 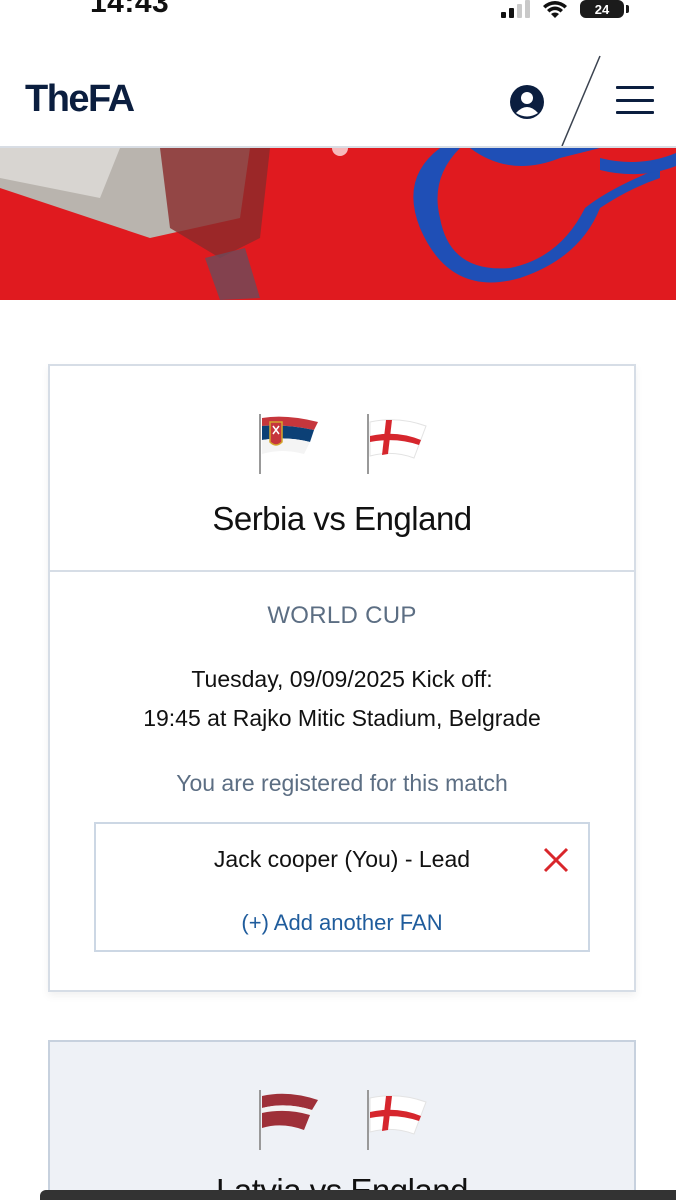 I want to click on add-another-fan-link: (+) Add another FAN, so click(x=342, y=923).